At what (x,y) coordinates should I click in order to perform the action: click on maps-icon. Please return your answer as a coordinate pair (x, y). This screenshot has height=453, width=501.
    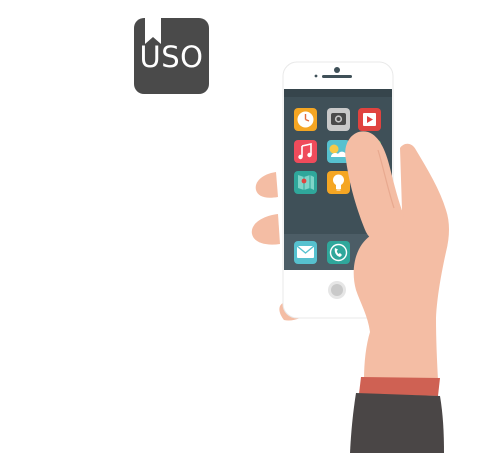
    Looking at the image, I should click on (305, 182).